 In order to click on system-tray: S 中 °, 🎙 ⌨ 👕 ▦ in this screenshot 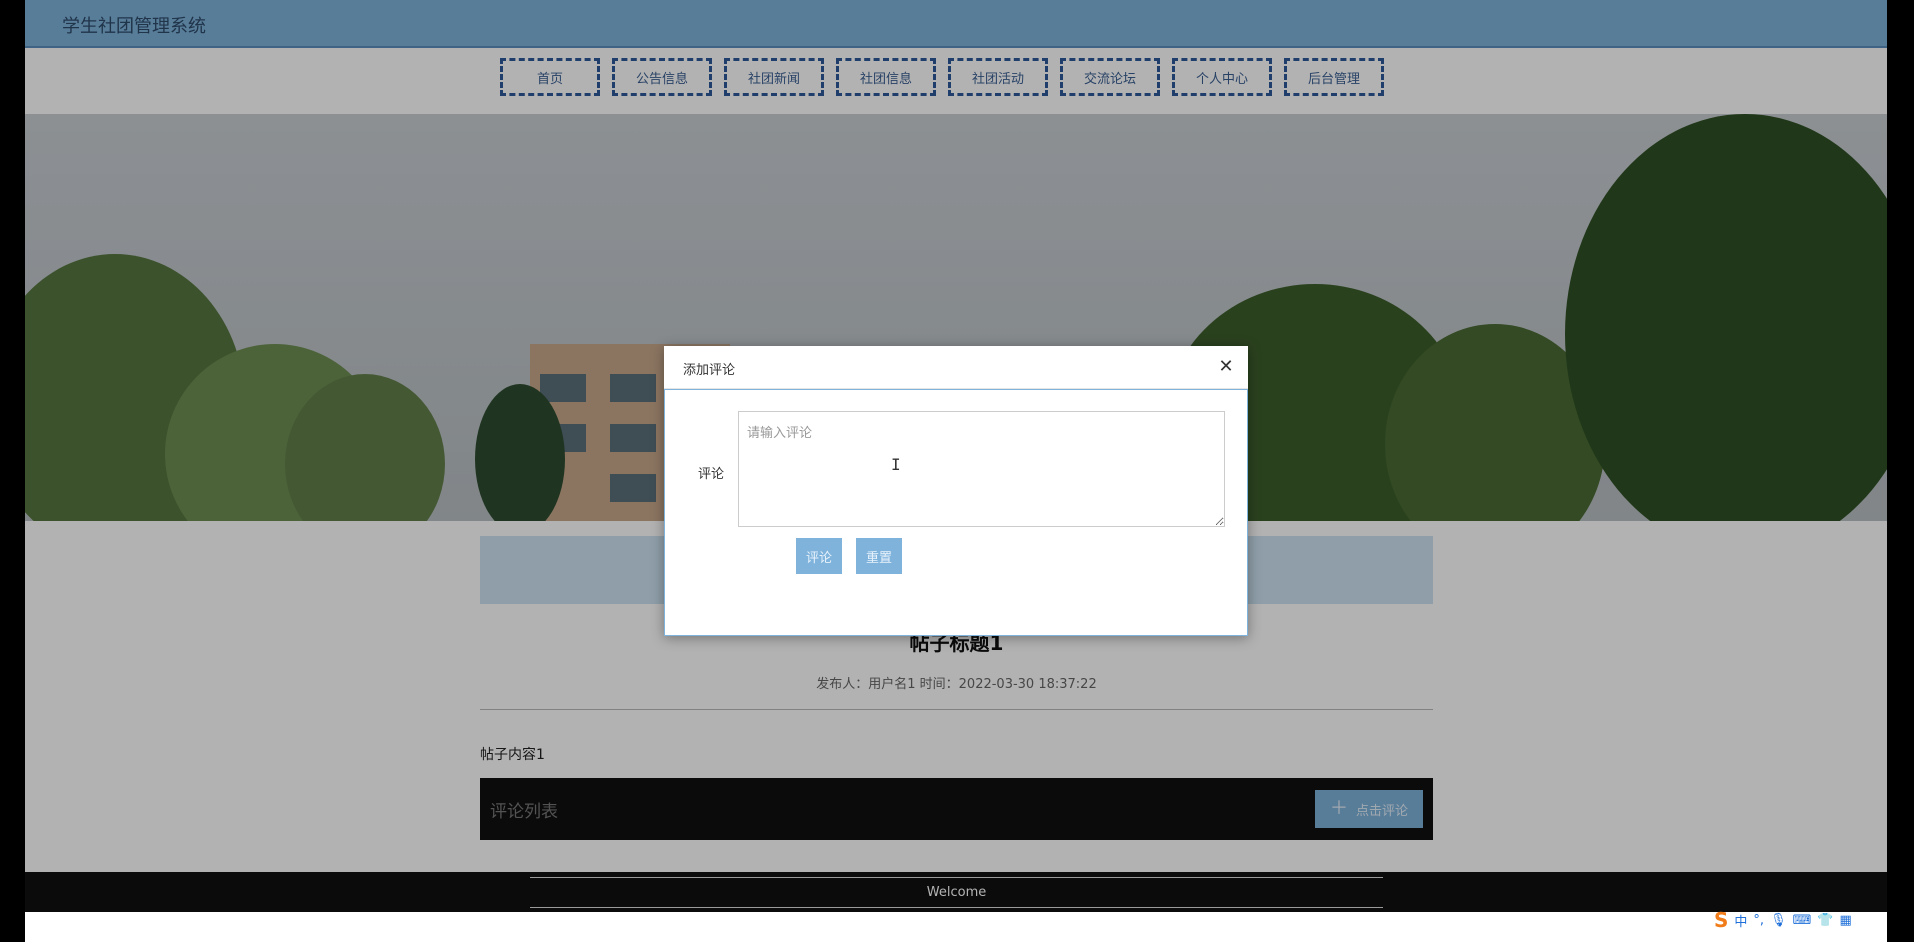, I will do `click(1783, 920)`.